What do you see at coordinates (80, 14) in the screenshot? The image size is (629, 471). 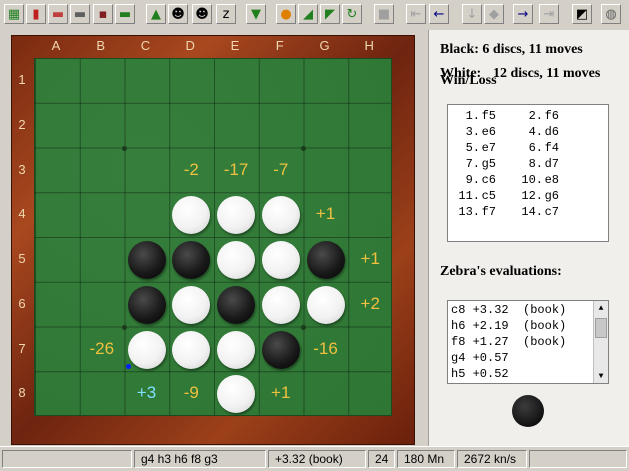 I see `copy-icon: ▬` at bounding box center [80, 14].